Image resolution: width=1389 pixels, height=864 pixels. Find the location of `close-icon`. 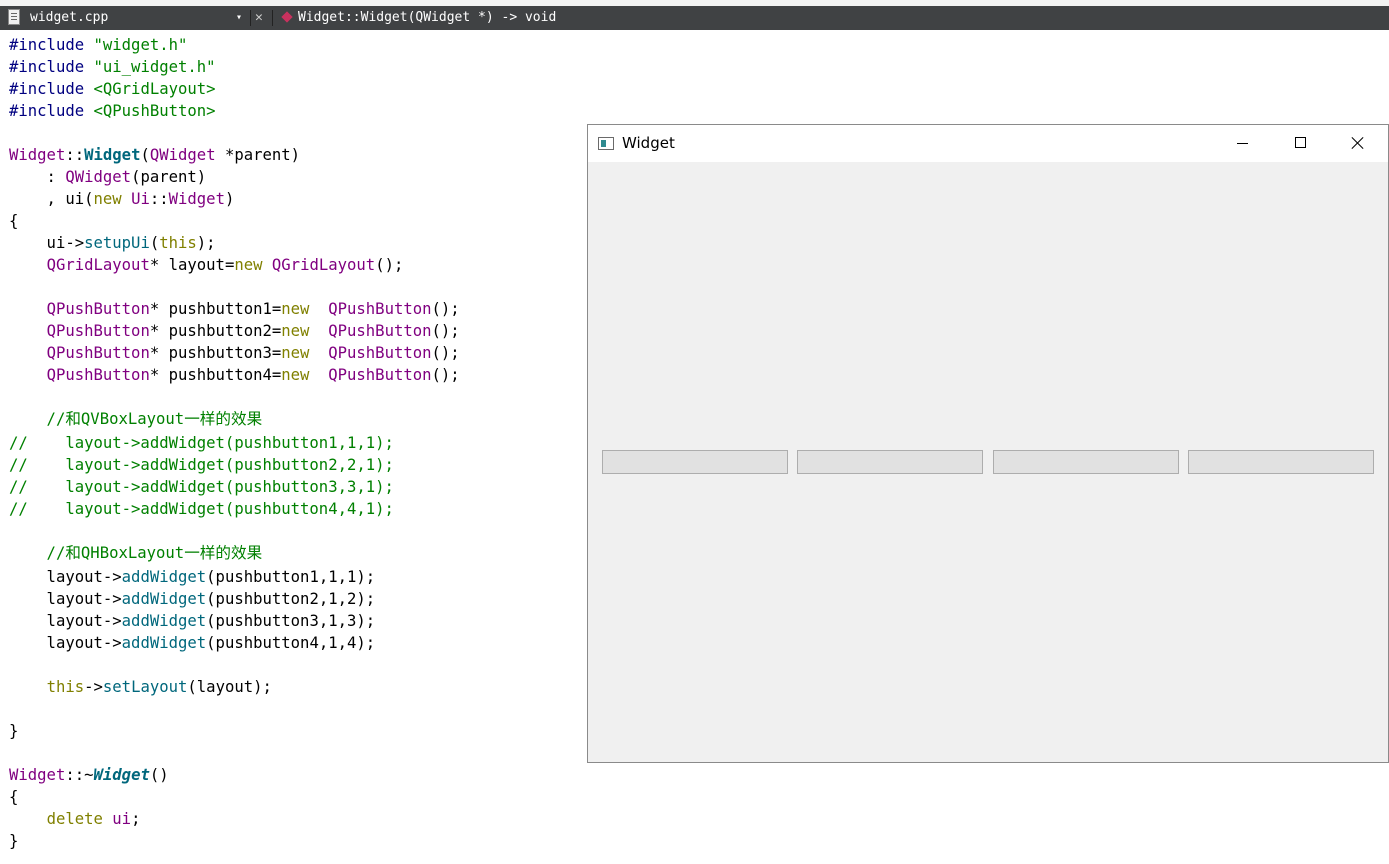

close-icon is located at coordinates (1358, 143).